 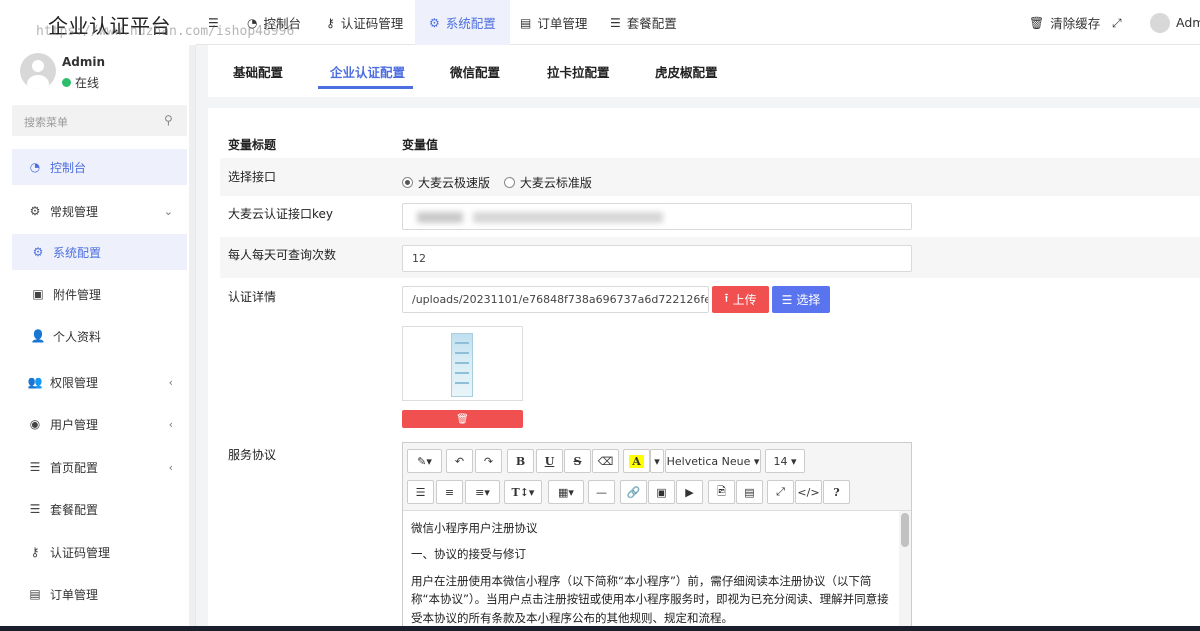 I want to click on tab-wechat: 微信配置, so click(x=475, y=71).